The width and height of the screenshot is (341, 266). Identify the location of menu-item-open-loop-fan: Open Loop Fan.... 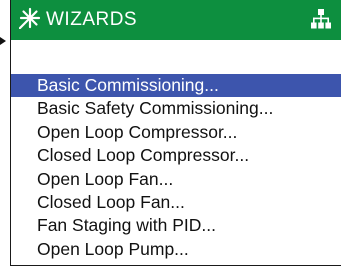
(176, 179).